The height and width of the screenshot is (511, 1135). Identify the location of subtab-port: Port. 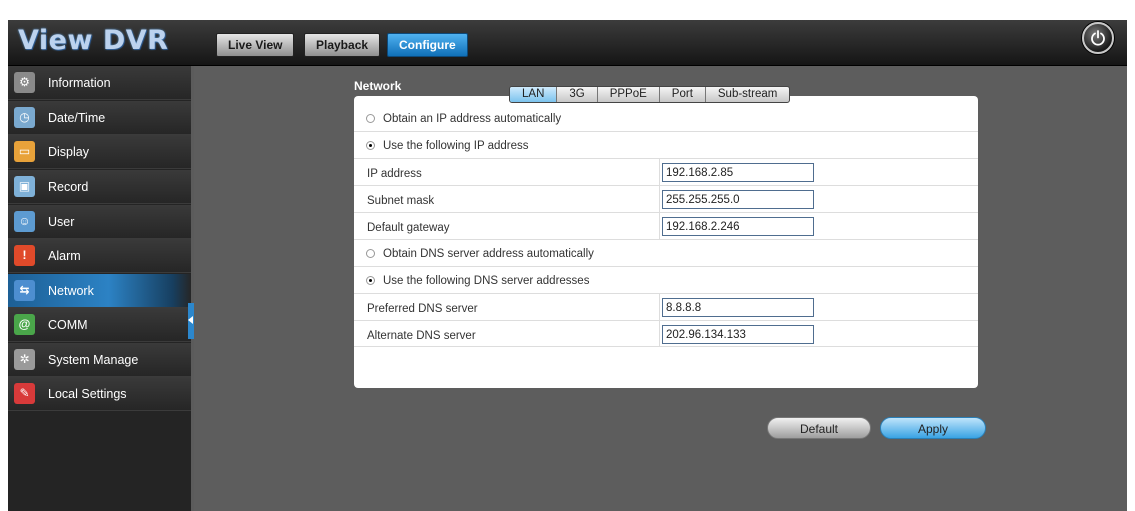
(683, 94).